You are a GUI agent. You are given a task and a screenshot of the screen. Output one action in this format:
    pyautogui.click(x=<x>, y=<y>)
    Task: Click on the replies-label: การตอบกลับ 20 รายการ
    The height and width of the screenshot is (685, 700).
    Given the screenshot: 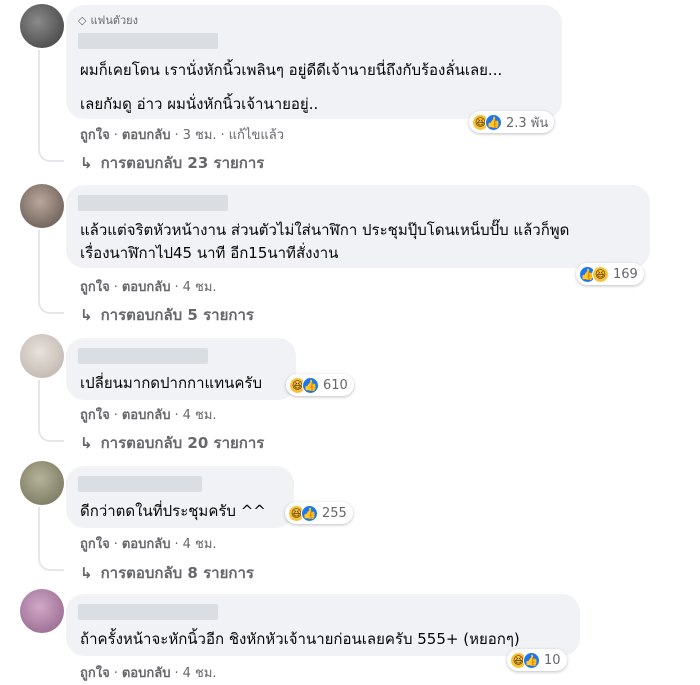 What is the action you would take?
    pyautogui.click(x=182, y=443)
    